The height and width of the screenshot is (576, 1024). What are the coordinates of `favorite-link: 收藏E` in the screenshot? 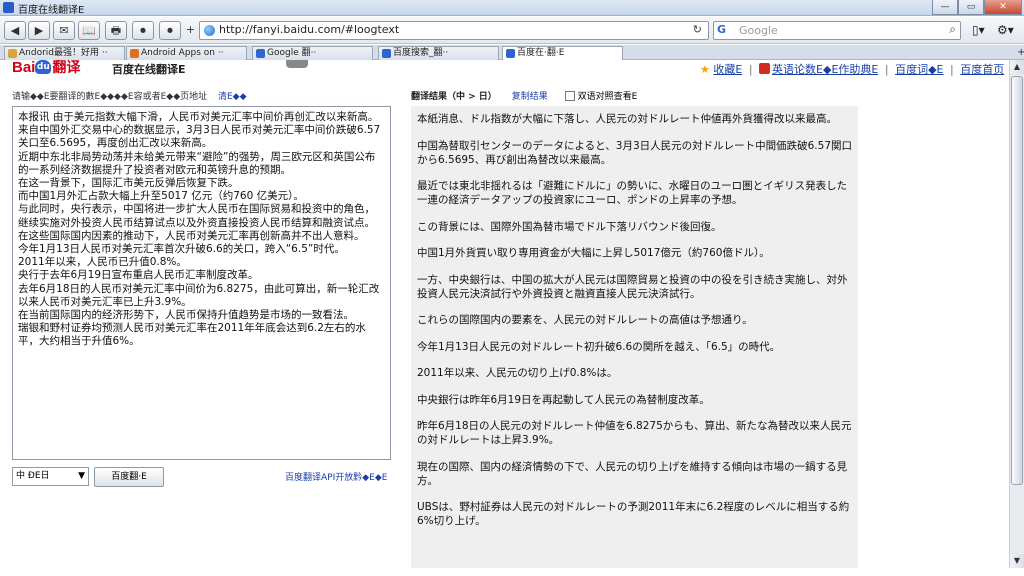 It's located at (727, 69).